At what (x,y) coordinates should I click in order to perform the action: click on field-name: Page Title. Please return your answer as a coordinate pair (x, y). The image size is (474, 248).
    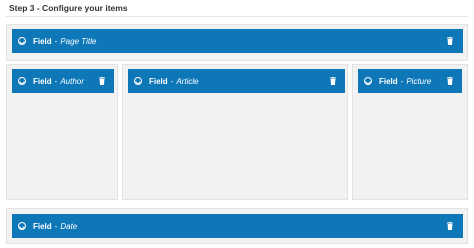
    Looking at the image, I should click on (78, 41).